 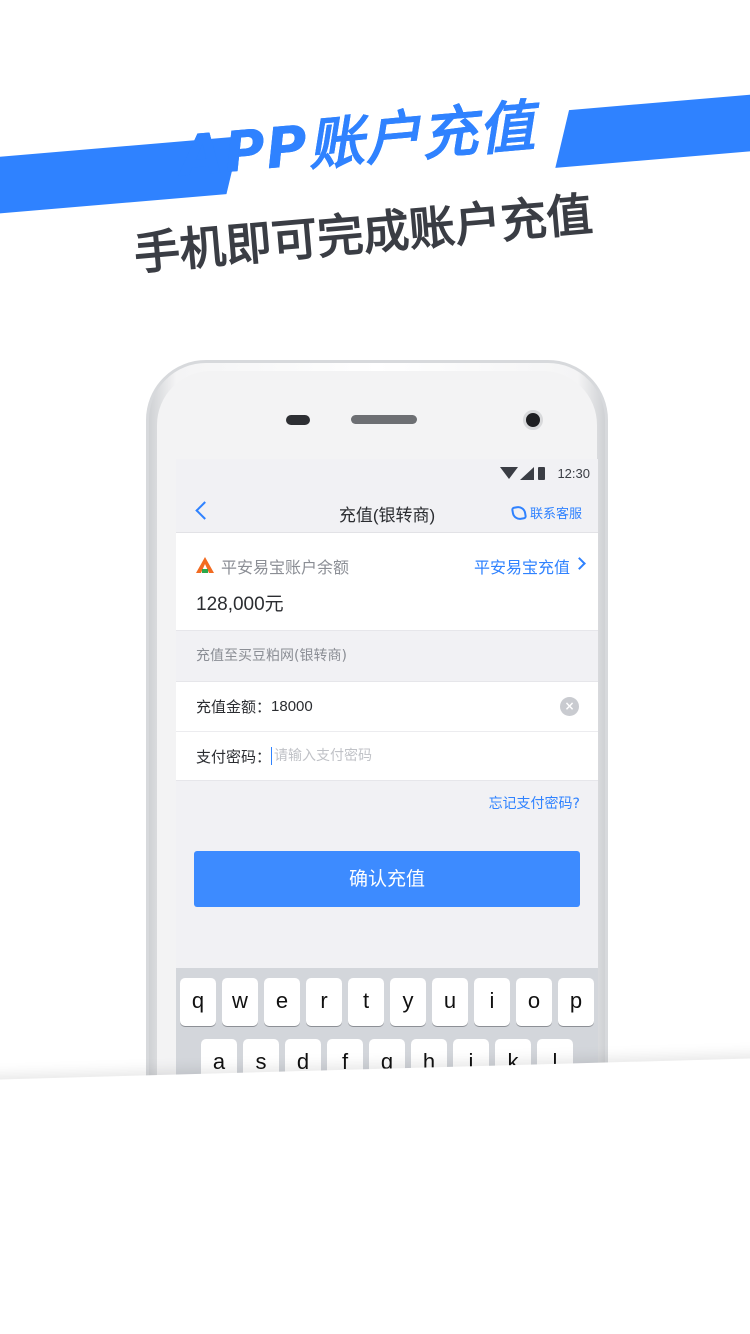 I want to click on key-t: t, so click(x=366, y=1002).